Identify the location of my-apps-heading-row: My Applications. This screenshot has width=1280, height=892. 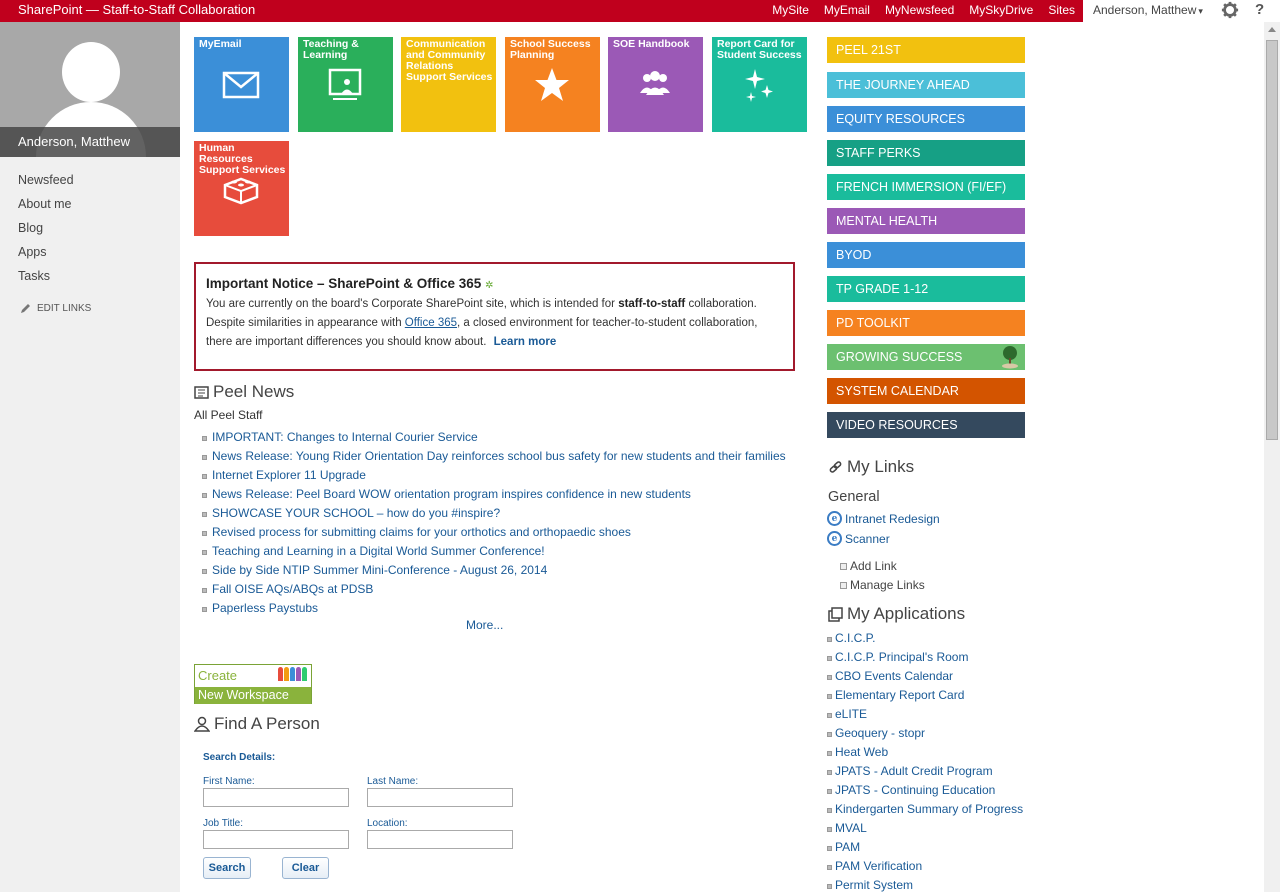
(896, 614).